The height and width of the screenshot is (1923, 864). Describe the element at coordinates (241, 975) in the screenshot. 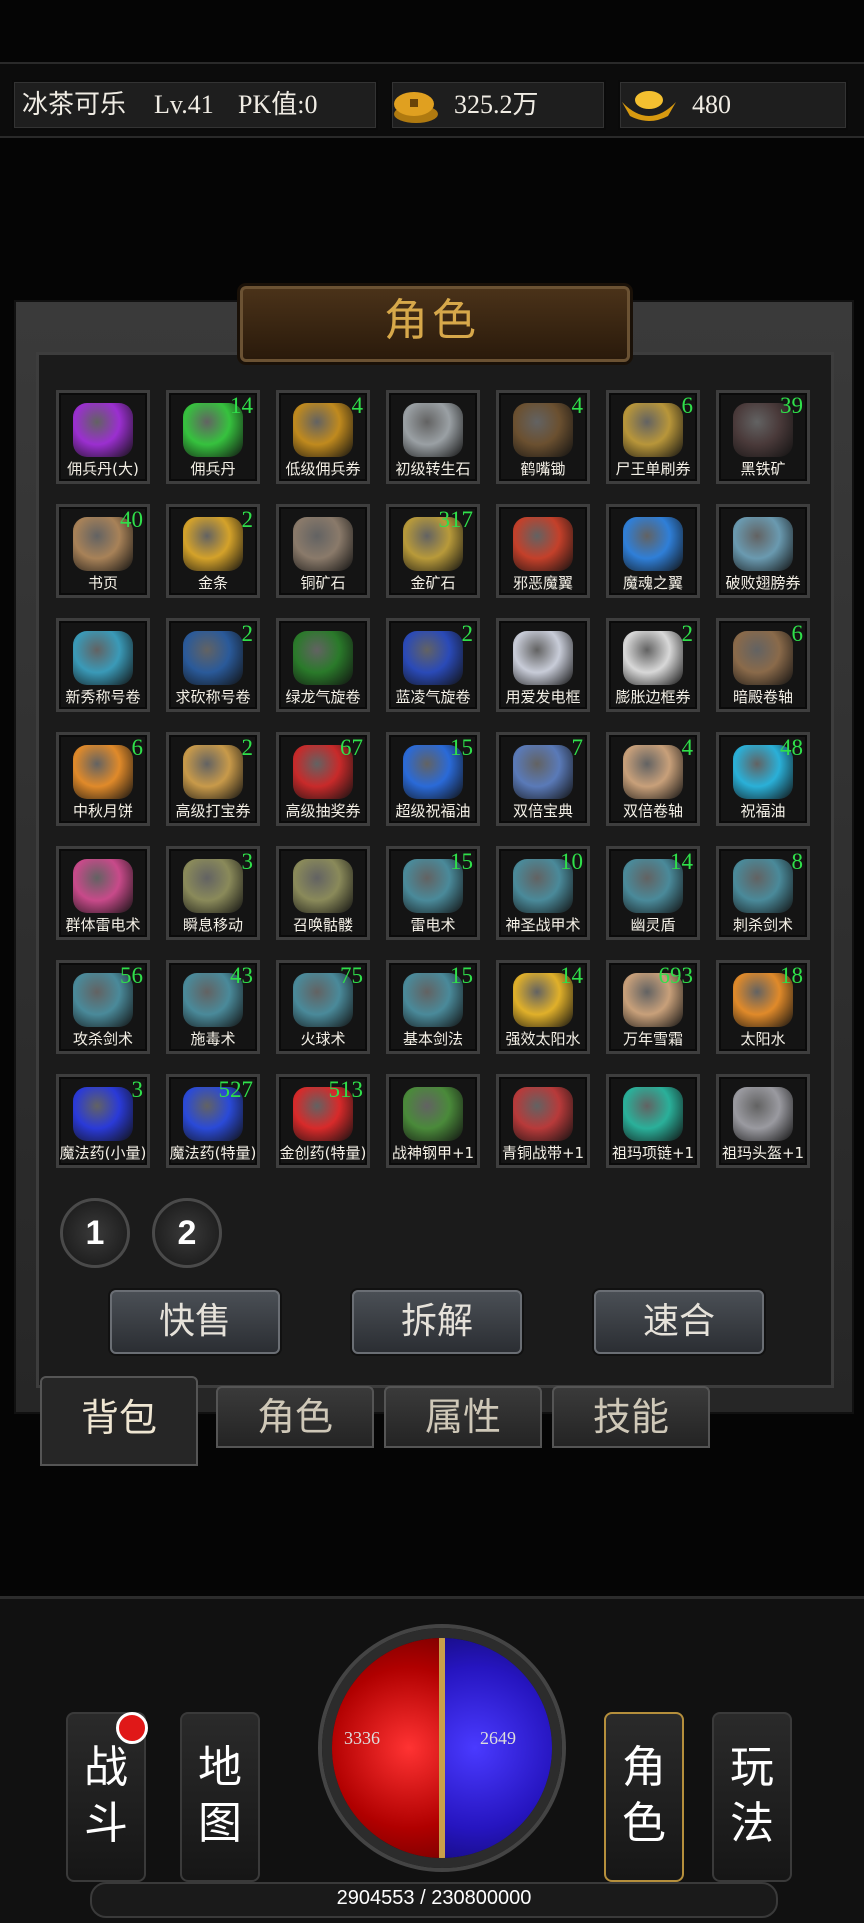

I see `item-count: 43` at that location.